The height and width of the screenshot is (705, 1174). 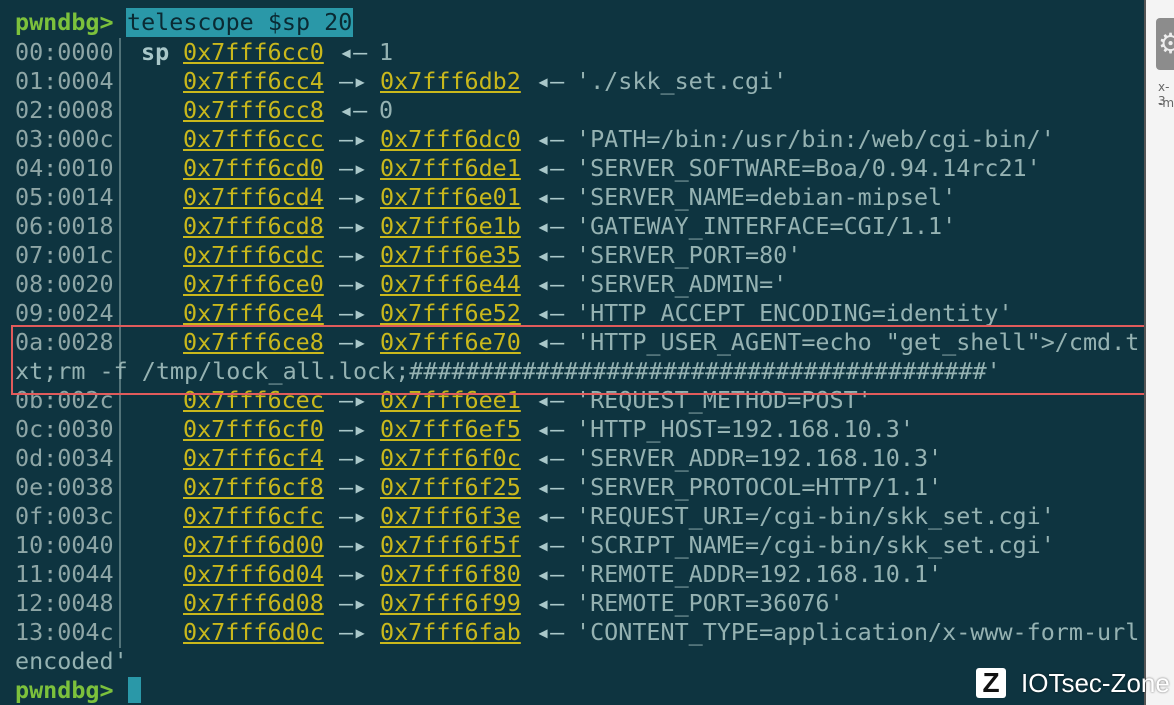 What do you see at coordinates (1095, 683) in the screenshot?
I see `watermark-text: IOTsec-Zone` at bounding box center [1095, 683].